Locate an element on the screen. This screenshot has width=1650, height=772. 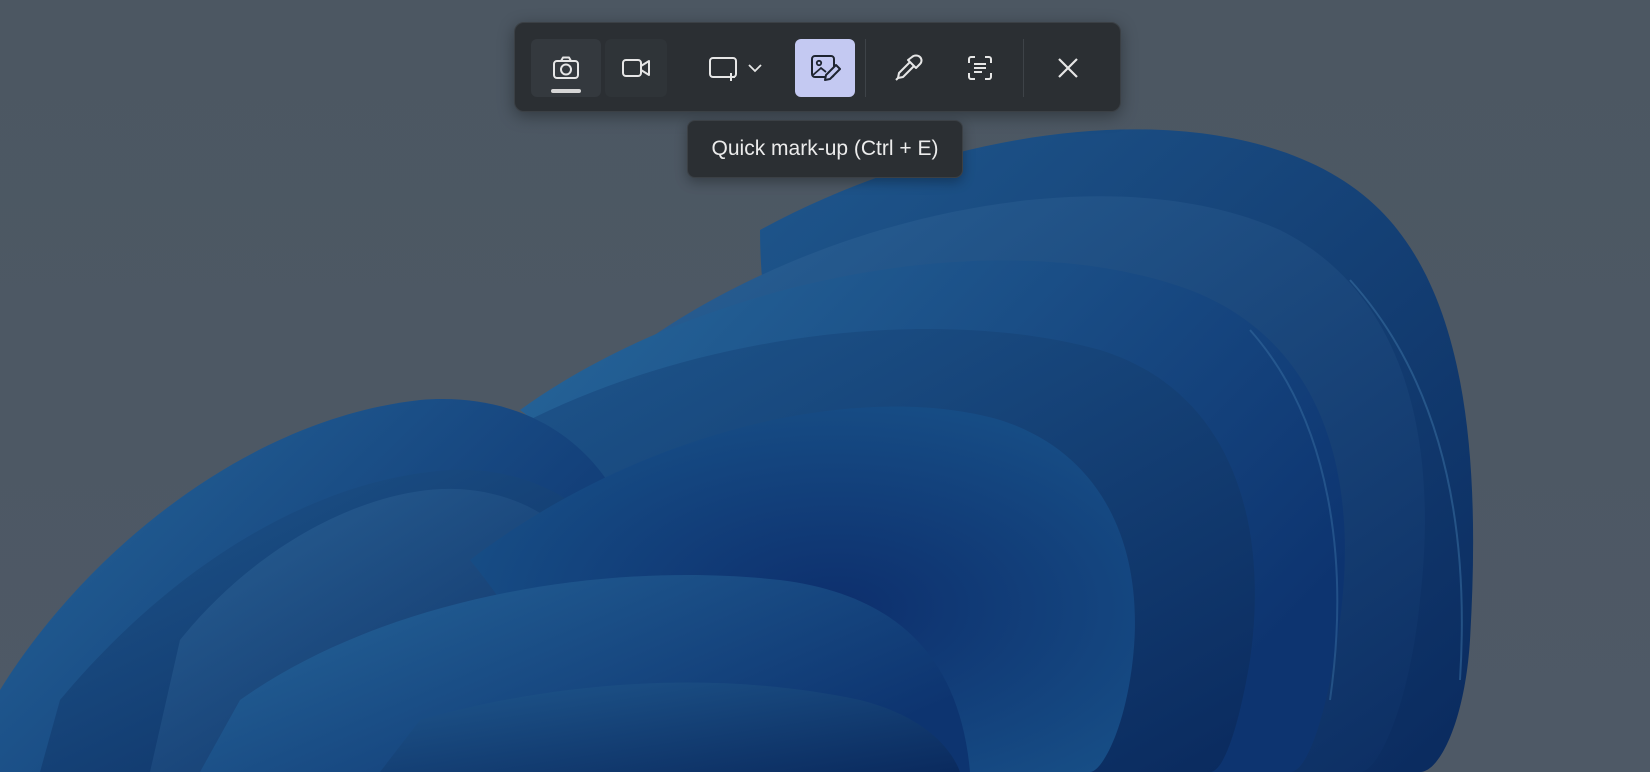
close-button is located at coordinates (1068, 68).